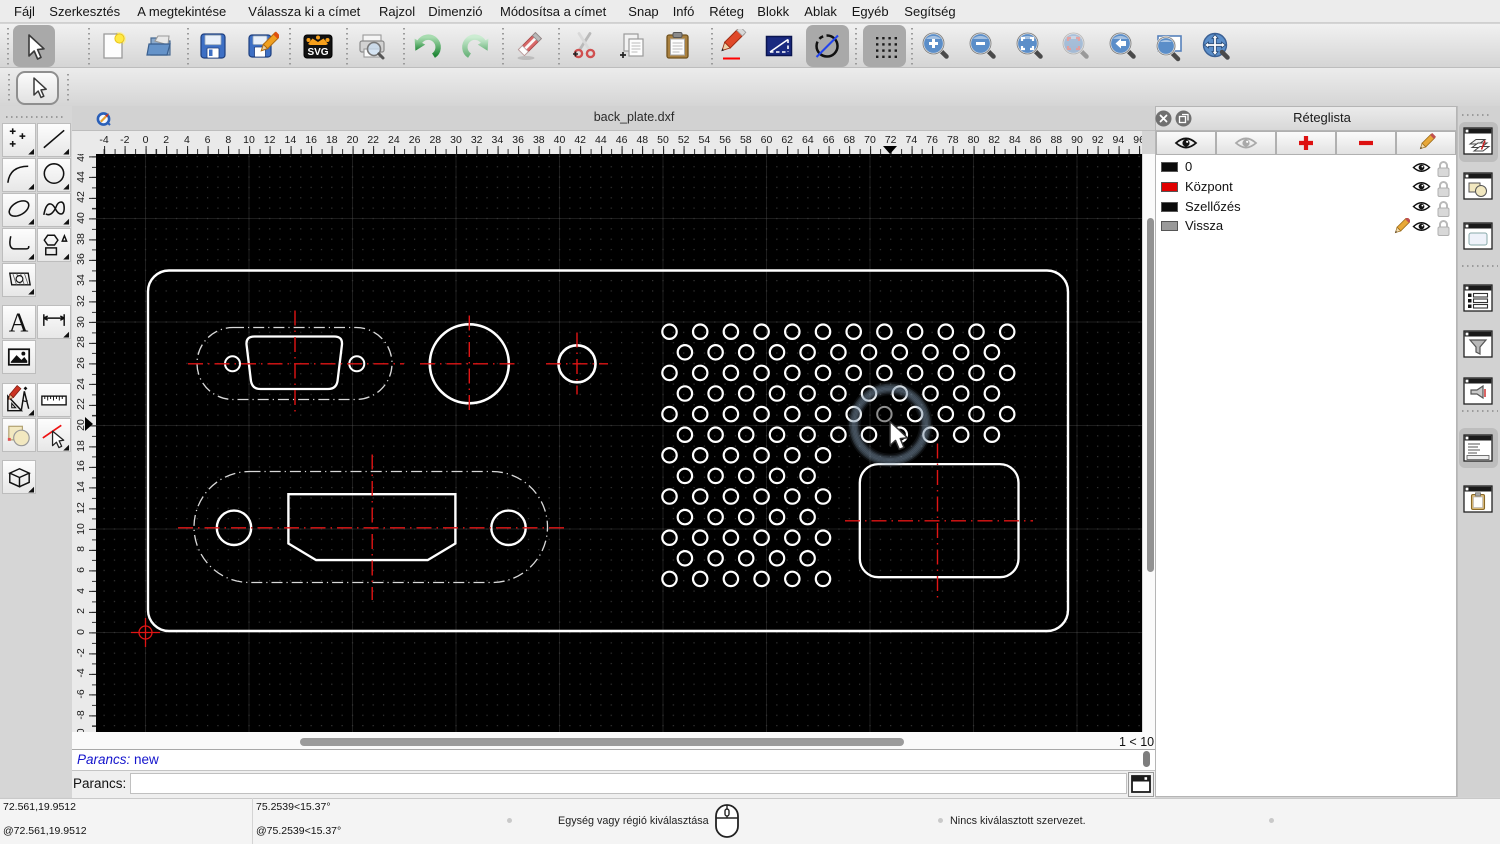 This screenshot has width=1500, height=844. Describe the element at coordinates (18, 322) in the screenshot. I see `svg-text: A` at that location.